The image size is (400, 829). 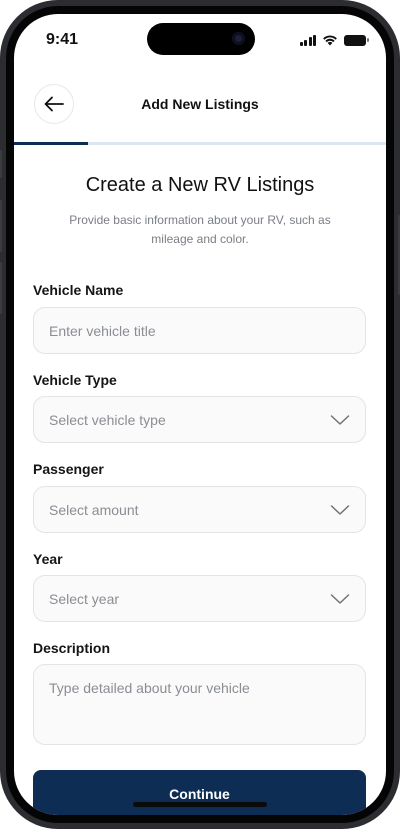 I want to click on battery-icon, so click(x=356, y=40).